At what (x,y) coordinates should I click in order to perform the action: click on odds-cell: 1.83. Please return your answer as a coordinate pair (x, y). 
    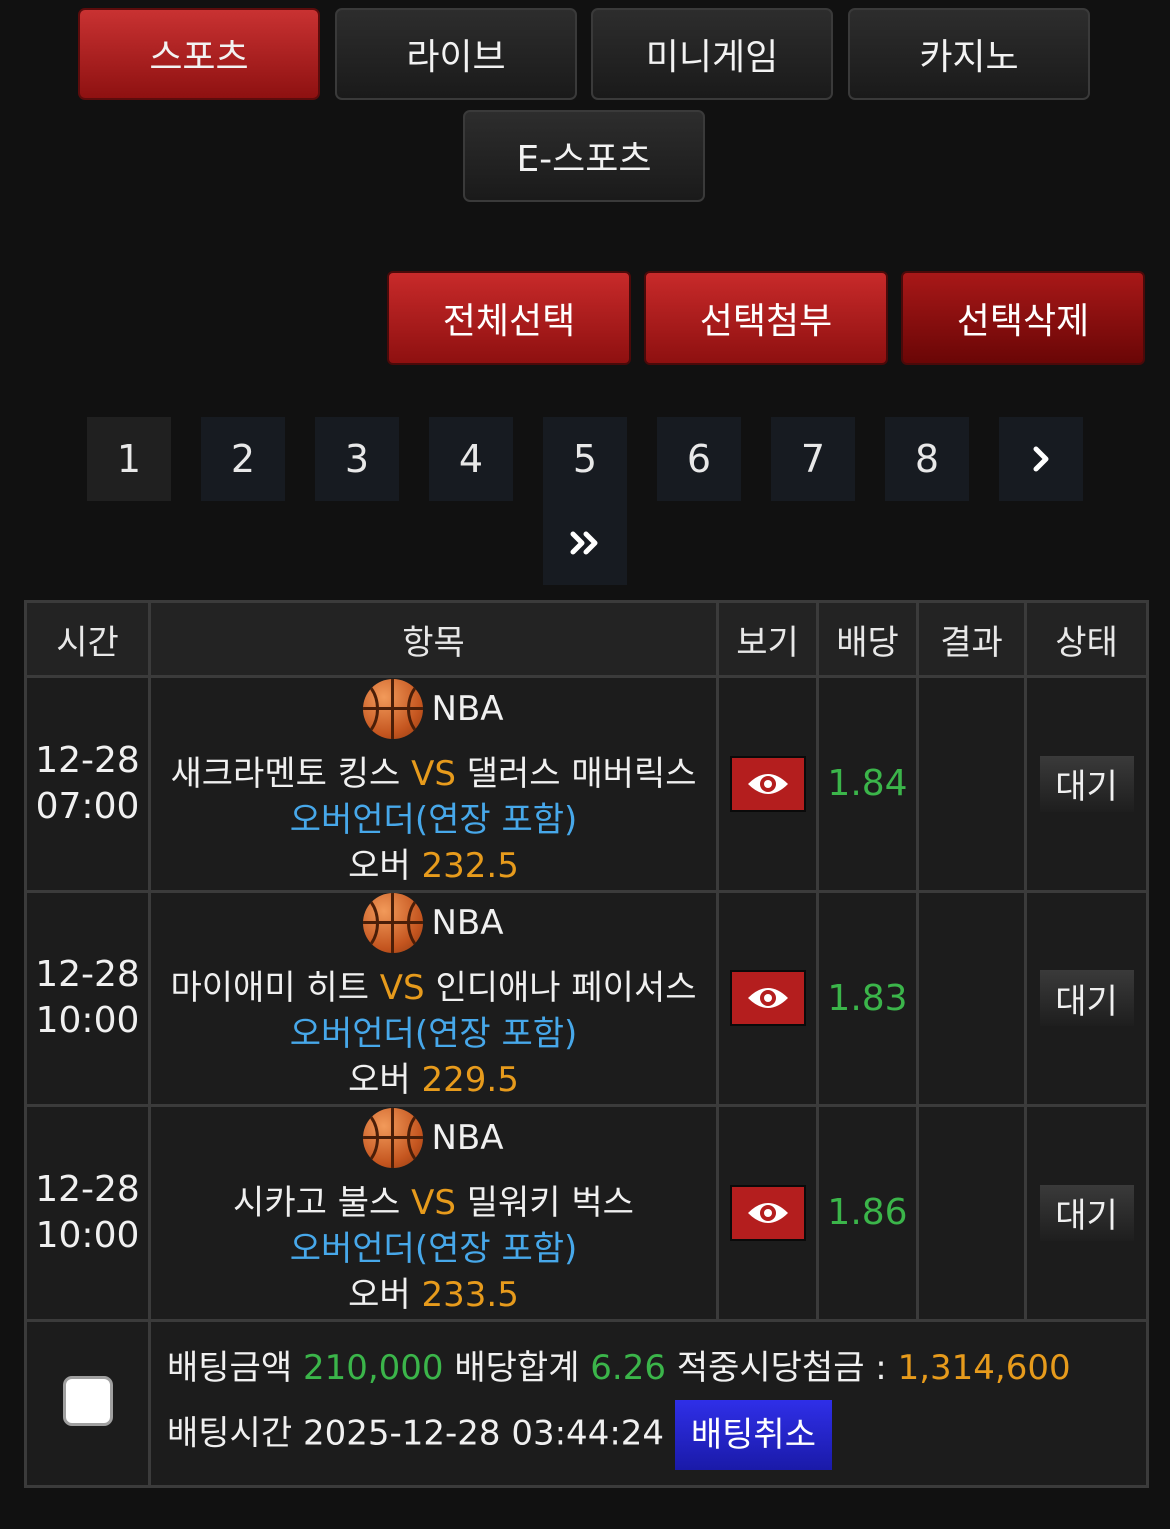
    Looking at the image, I should click on (867, 998).